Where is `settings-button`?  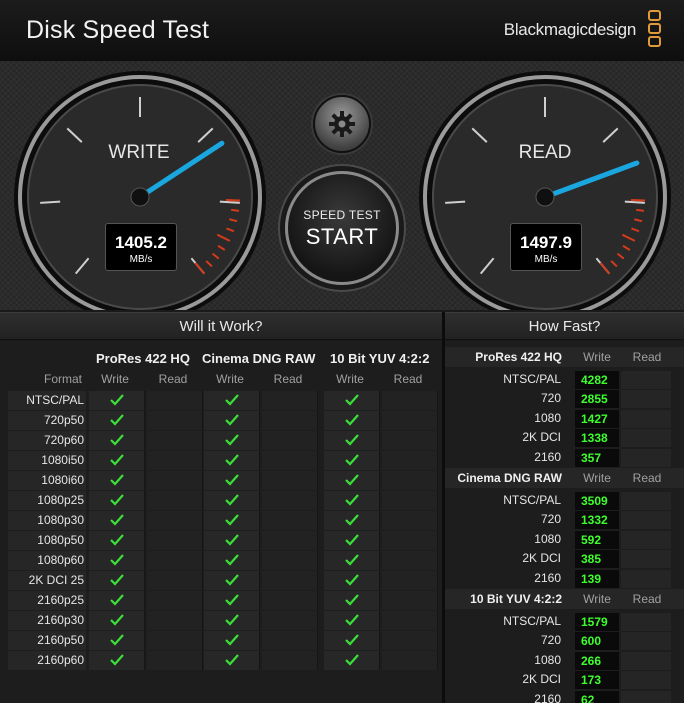 settings-button is located at coordinates (342, 124).